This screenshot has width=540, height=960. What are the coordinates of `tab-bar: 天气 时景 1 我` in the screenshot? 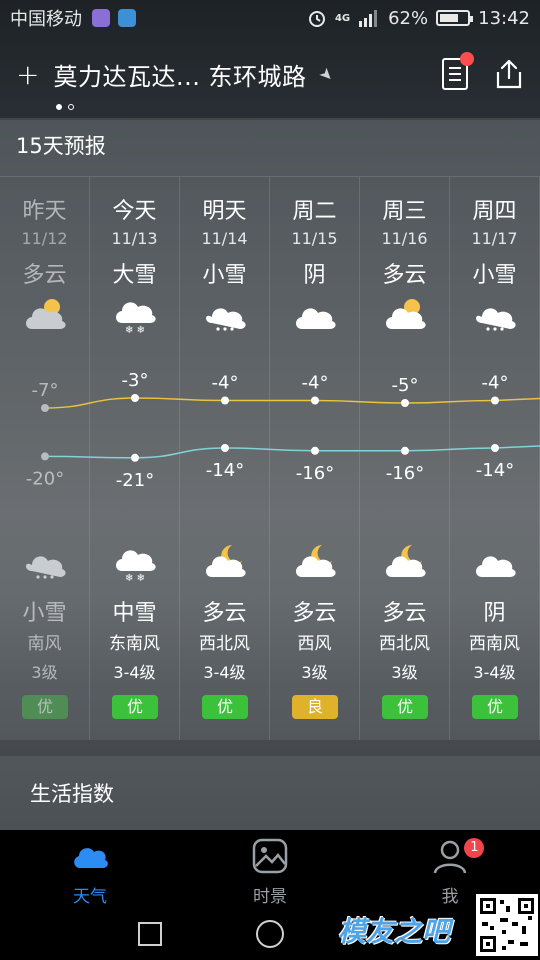 It's located at (270, 870).